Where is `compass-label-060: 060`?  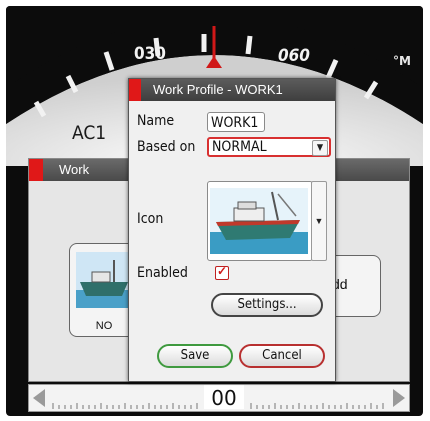
compass-label-060: 060 is located at coordinates (294, 56).